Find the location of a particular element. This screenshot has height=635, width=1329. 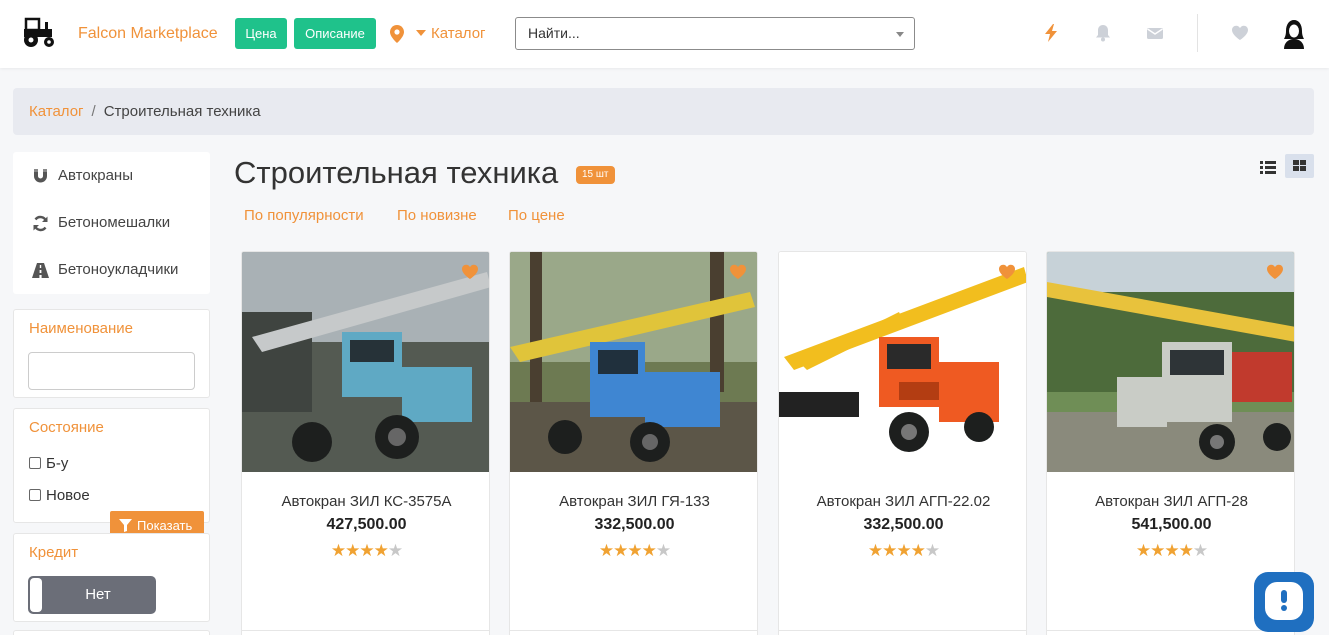

condition-filter-title: Состояние is located at coordinates (66, 427).